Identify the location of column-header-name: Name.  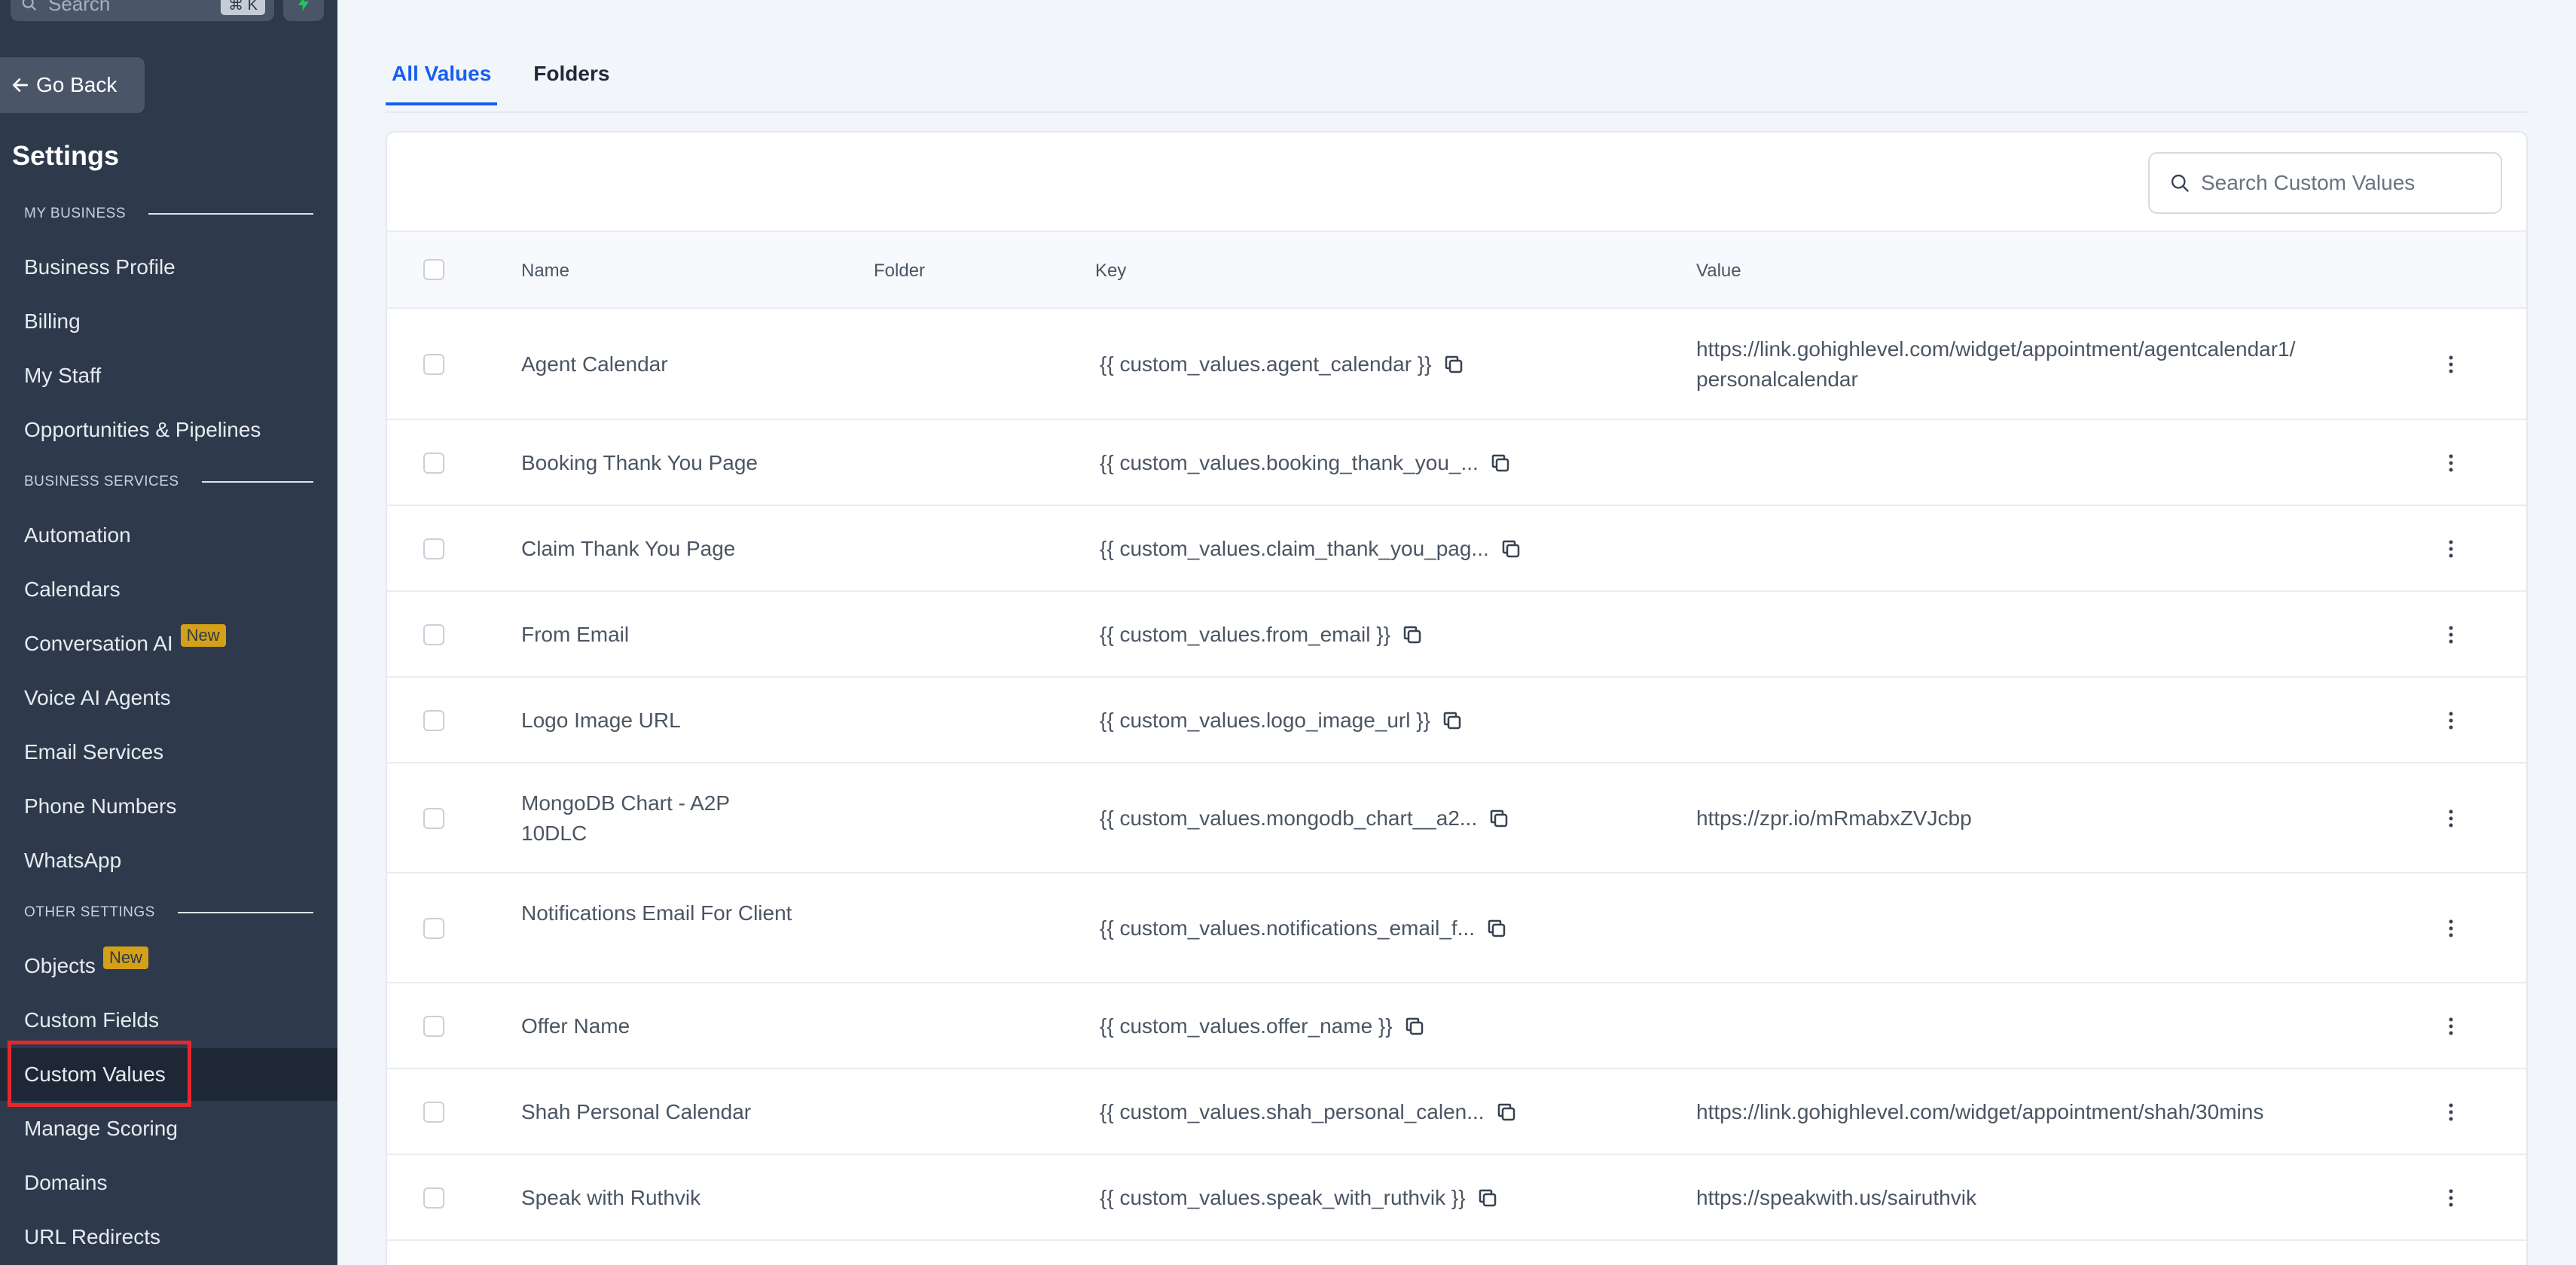
(545, 271).